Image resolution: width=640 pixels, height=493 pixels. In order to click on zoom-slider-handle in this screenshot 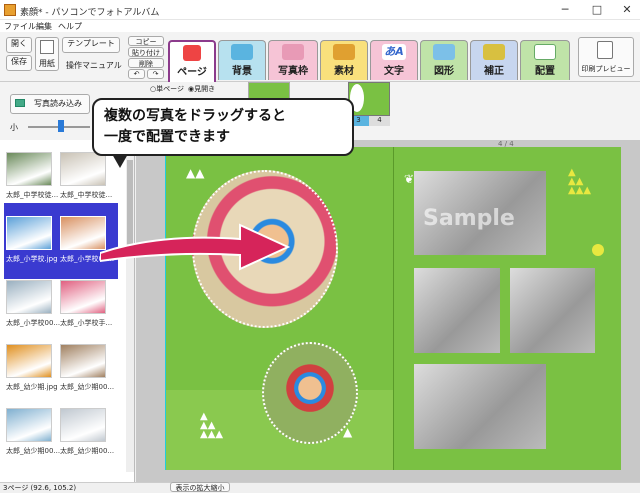, I will do `click(61, 126)`.